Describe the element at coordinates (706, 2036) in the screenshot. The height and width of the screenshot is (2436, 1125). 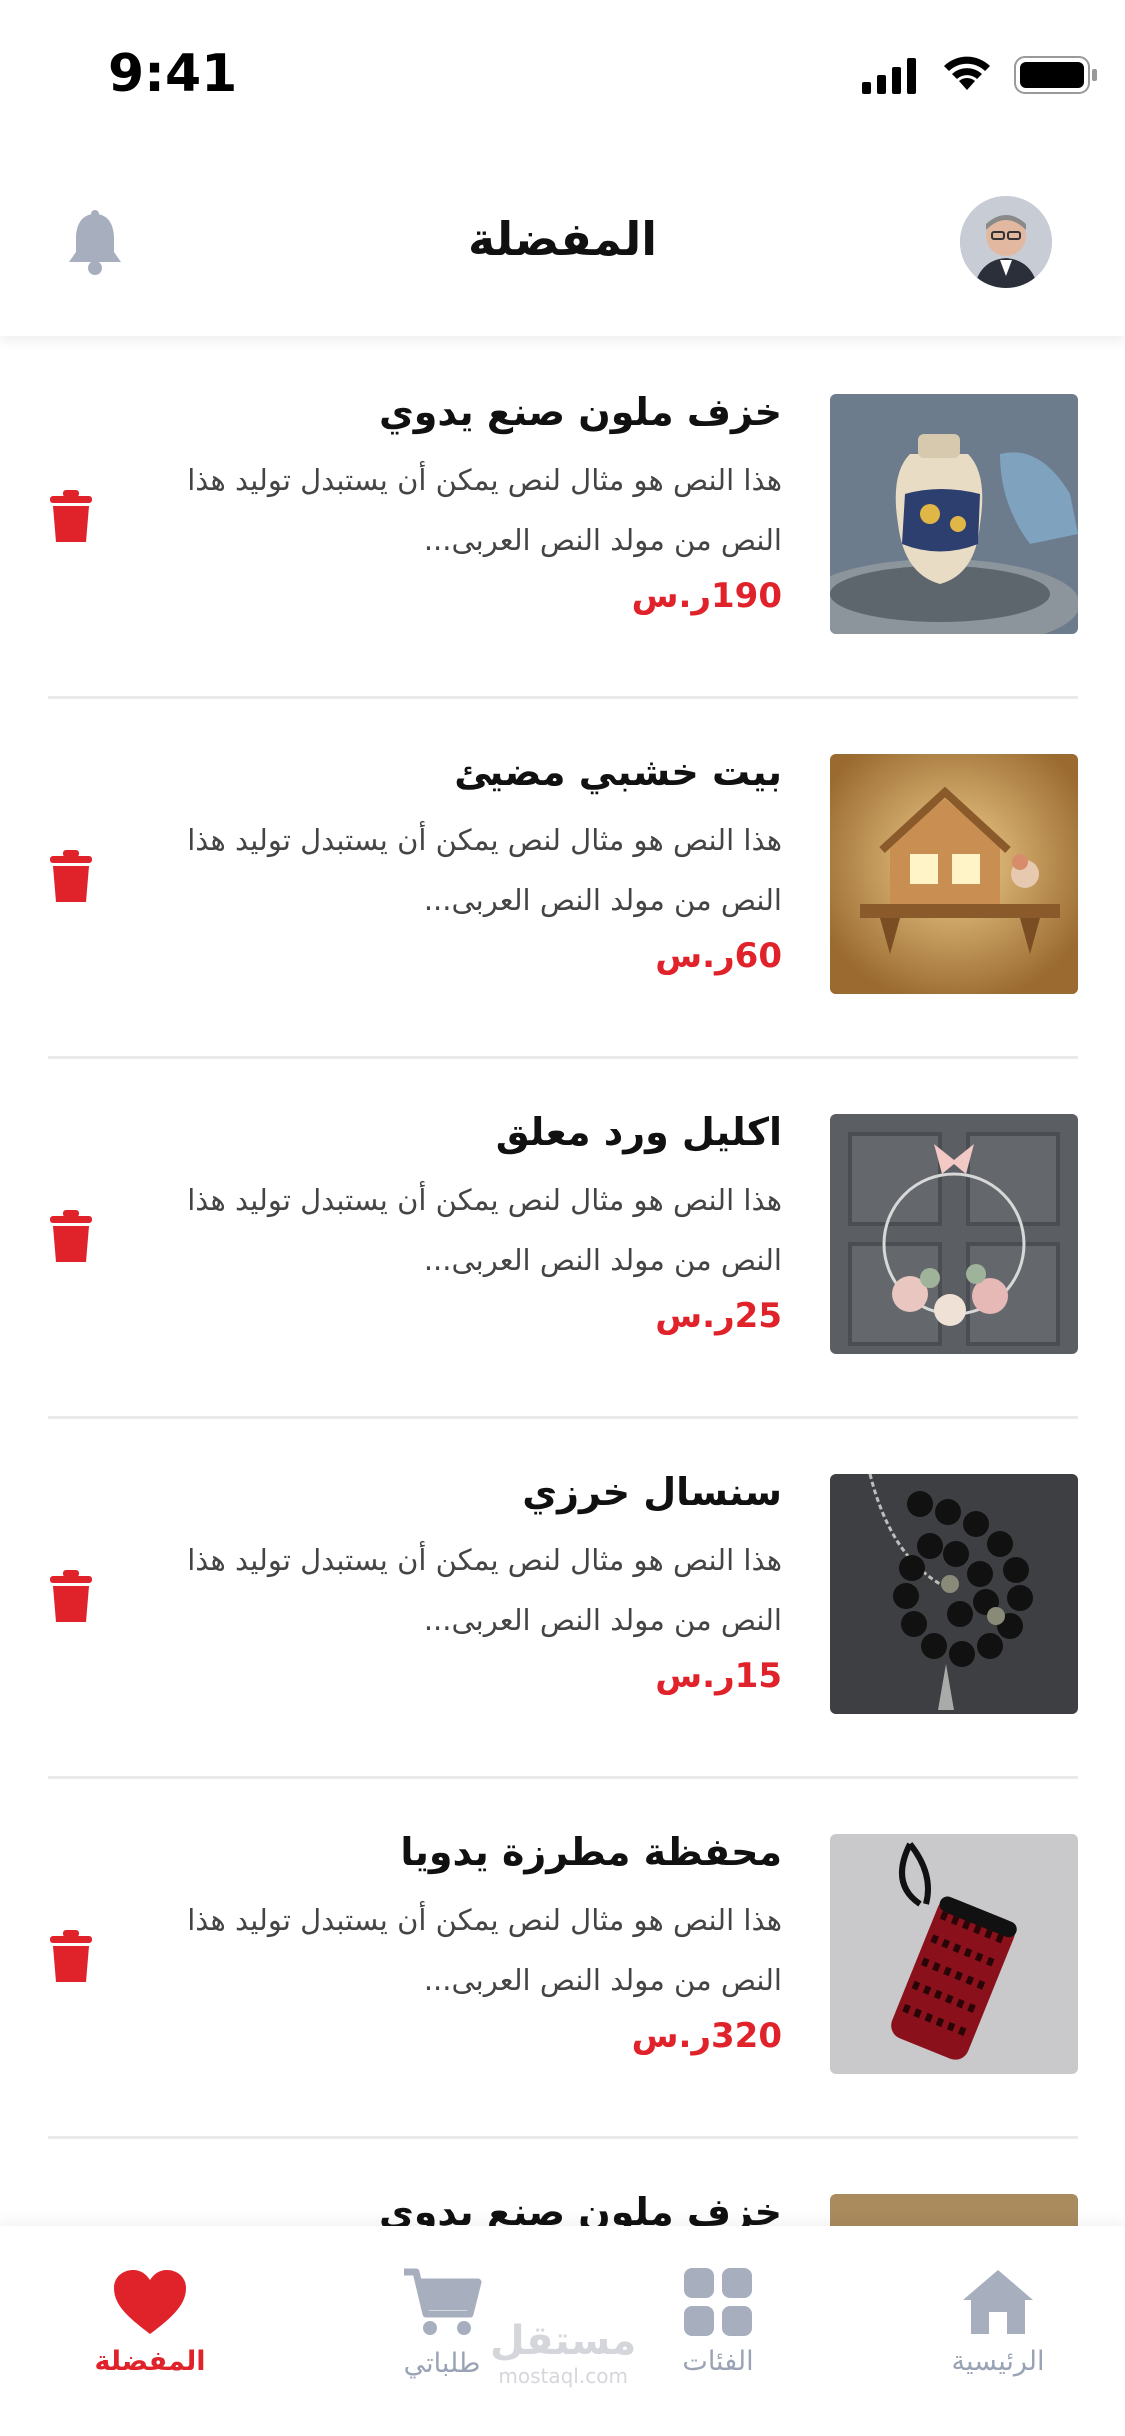
I see `item-price: 320ر.س` at that location.